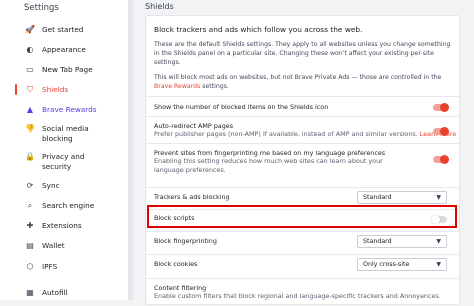  I want to click on fingerprint-language-toggle, so click(441, 159).